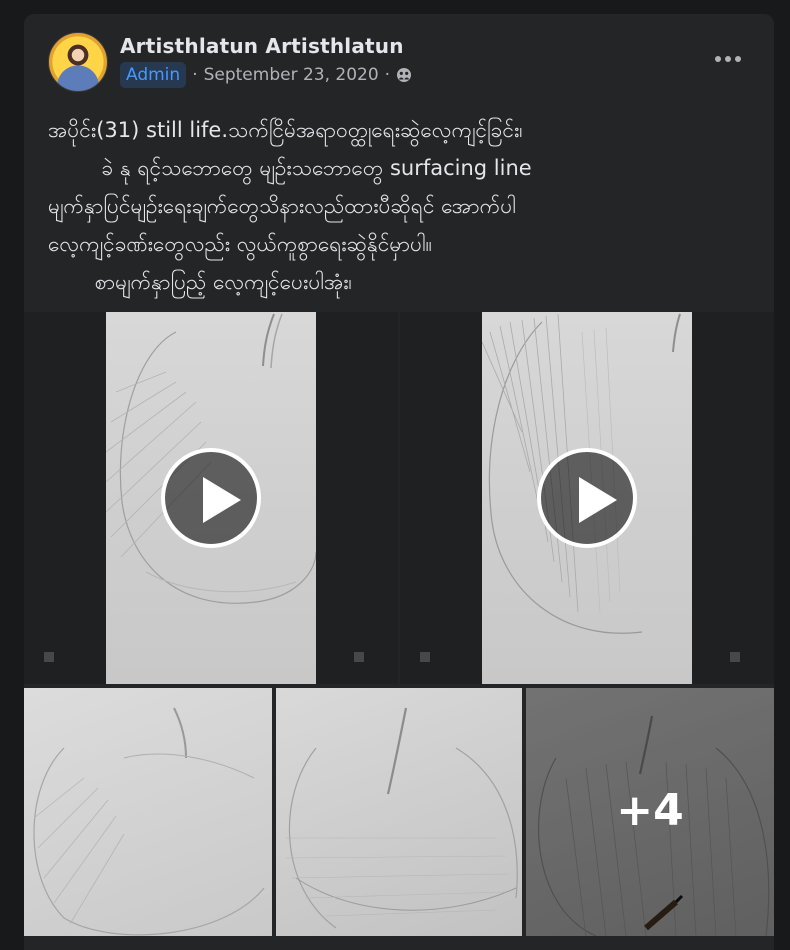  I want to click on more-photos-count: +4, so click(650, 812).